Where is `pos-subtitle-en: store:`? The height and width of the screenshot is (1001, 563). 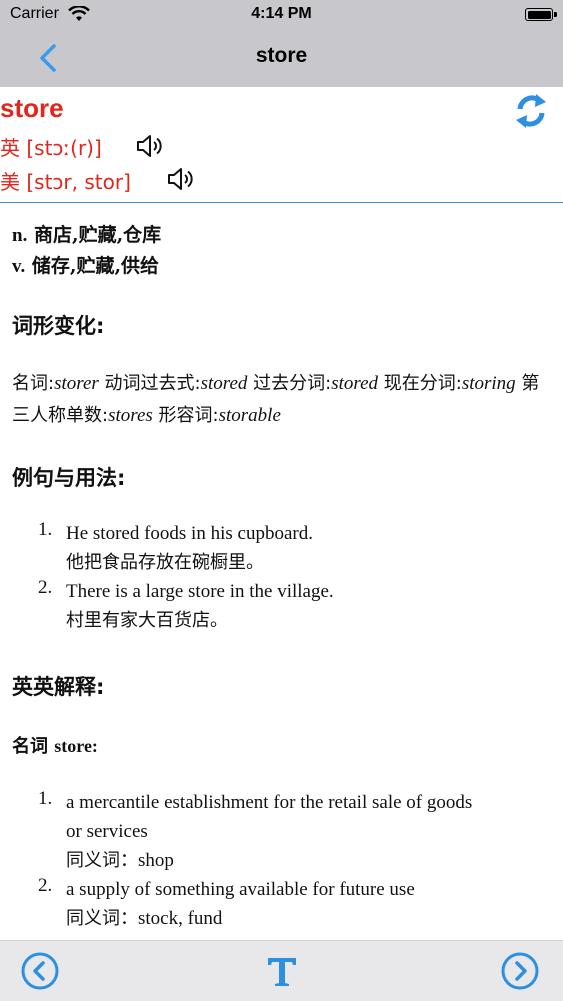 pos-subtitle-en: store: is located at coordinates (76, 746).